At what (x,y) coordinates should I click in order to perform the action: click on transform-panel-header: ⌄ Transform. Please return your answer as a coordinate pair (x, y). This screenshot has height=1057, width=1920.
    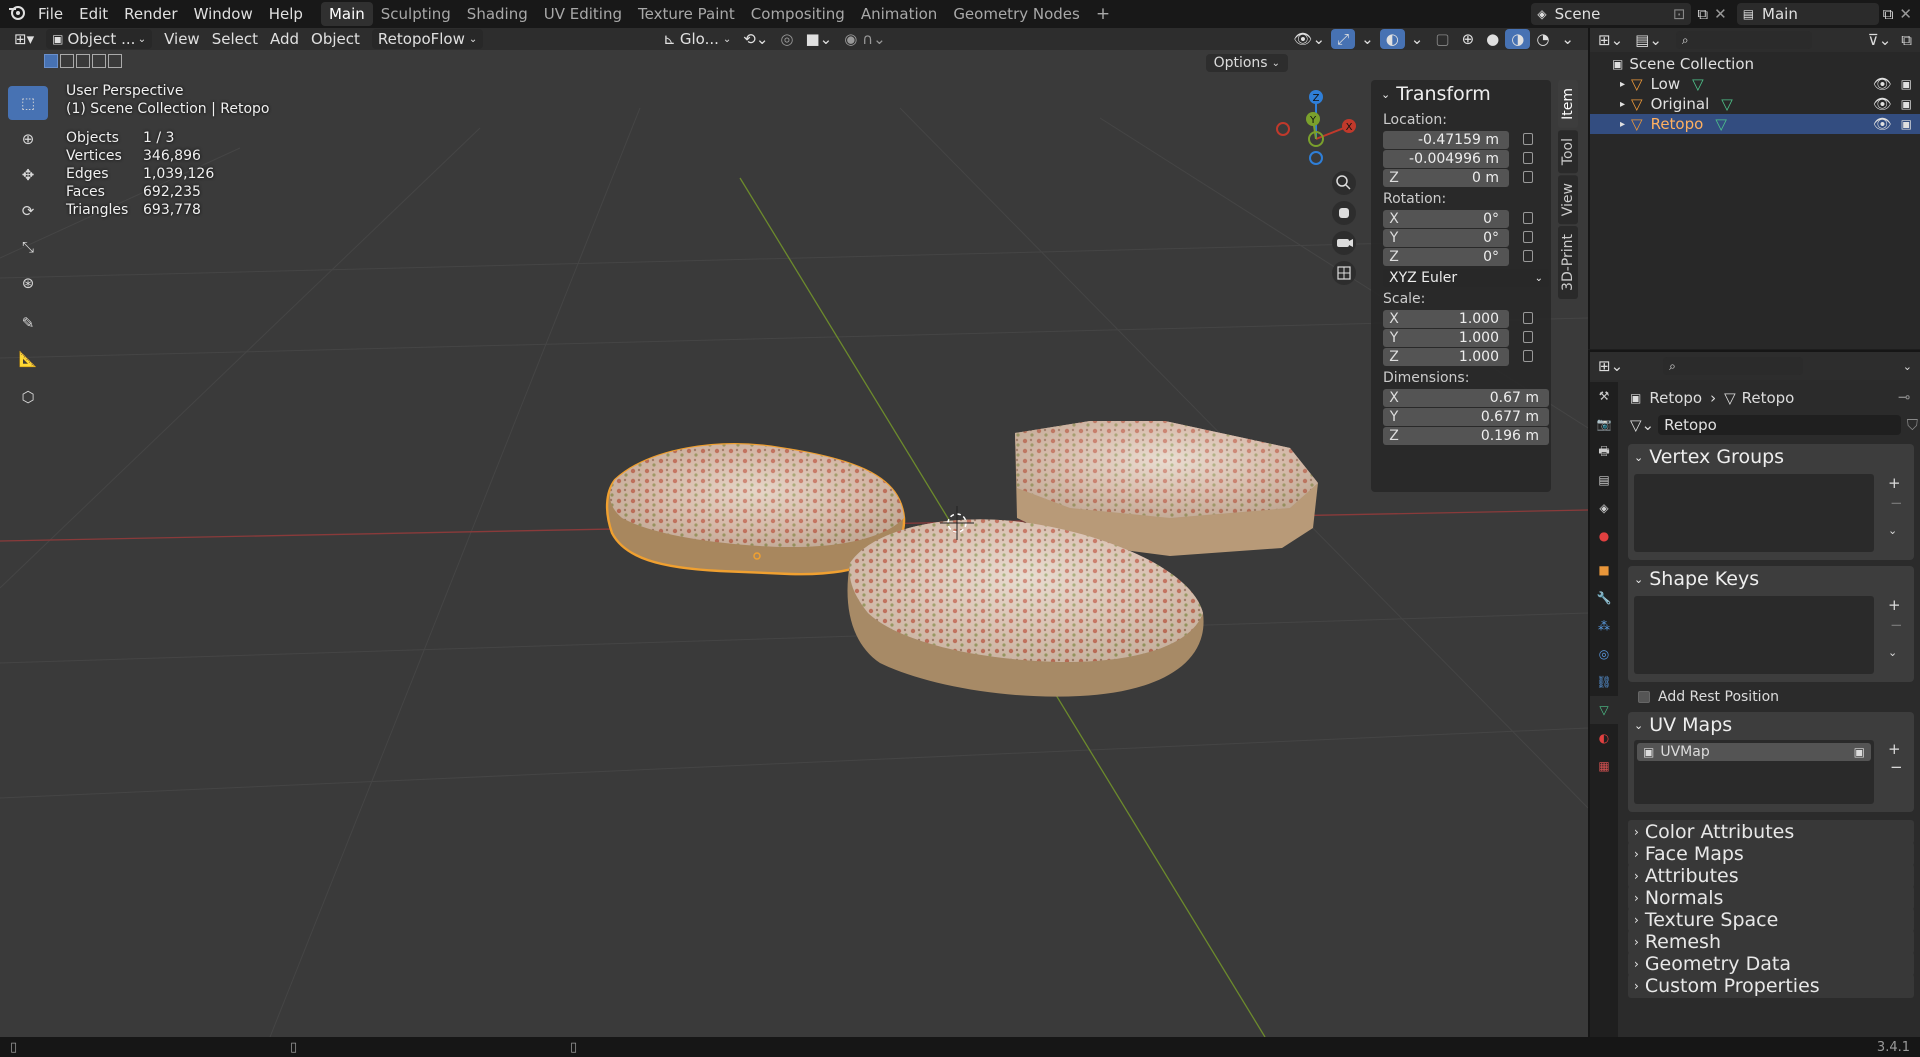
    Looking at the image, I should click on (1461, 94).